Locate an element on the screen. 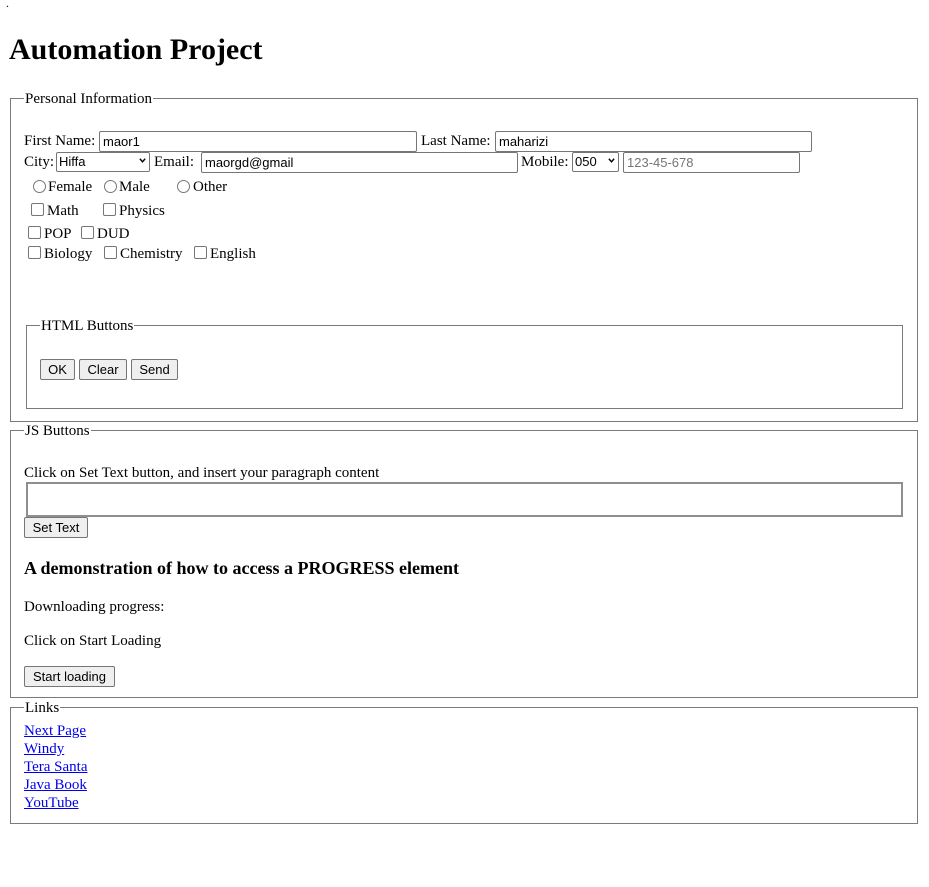 The height and width of the screenshot is (887, 929). pop-label: POP is located at coordinates (58, 234).